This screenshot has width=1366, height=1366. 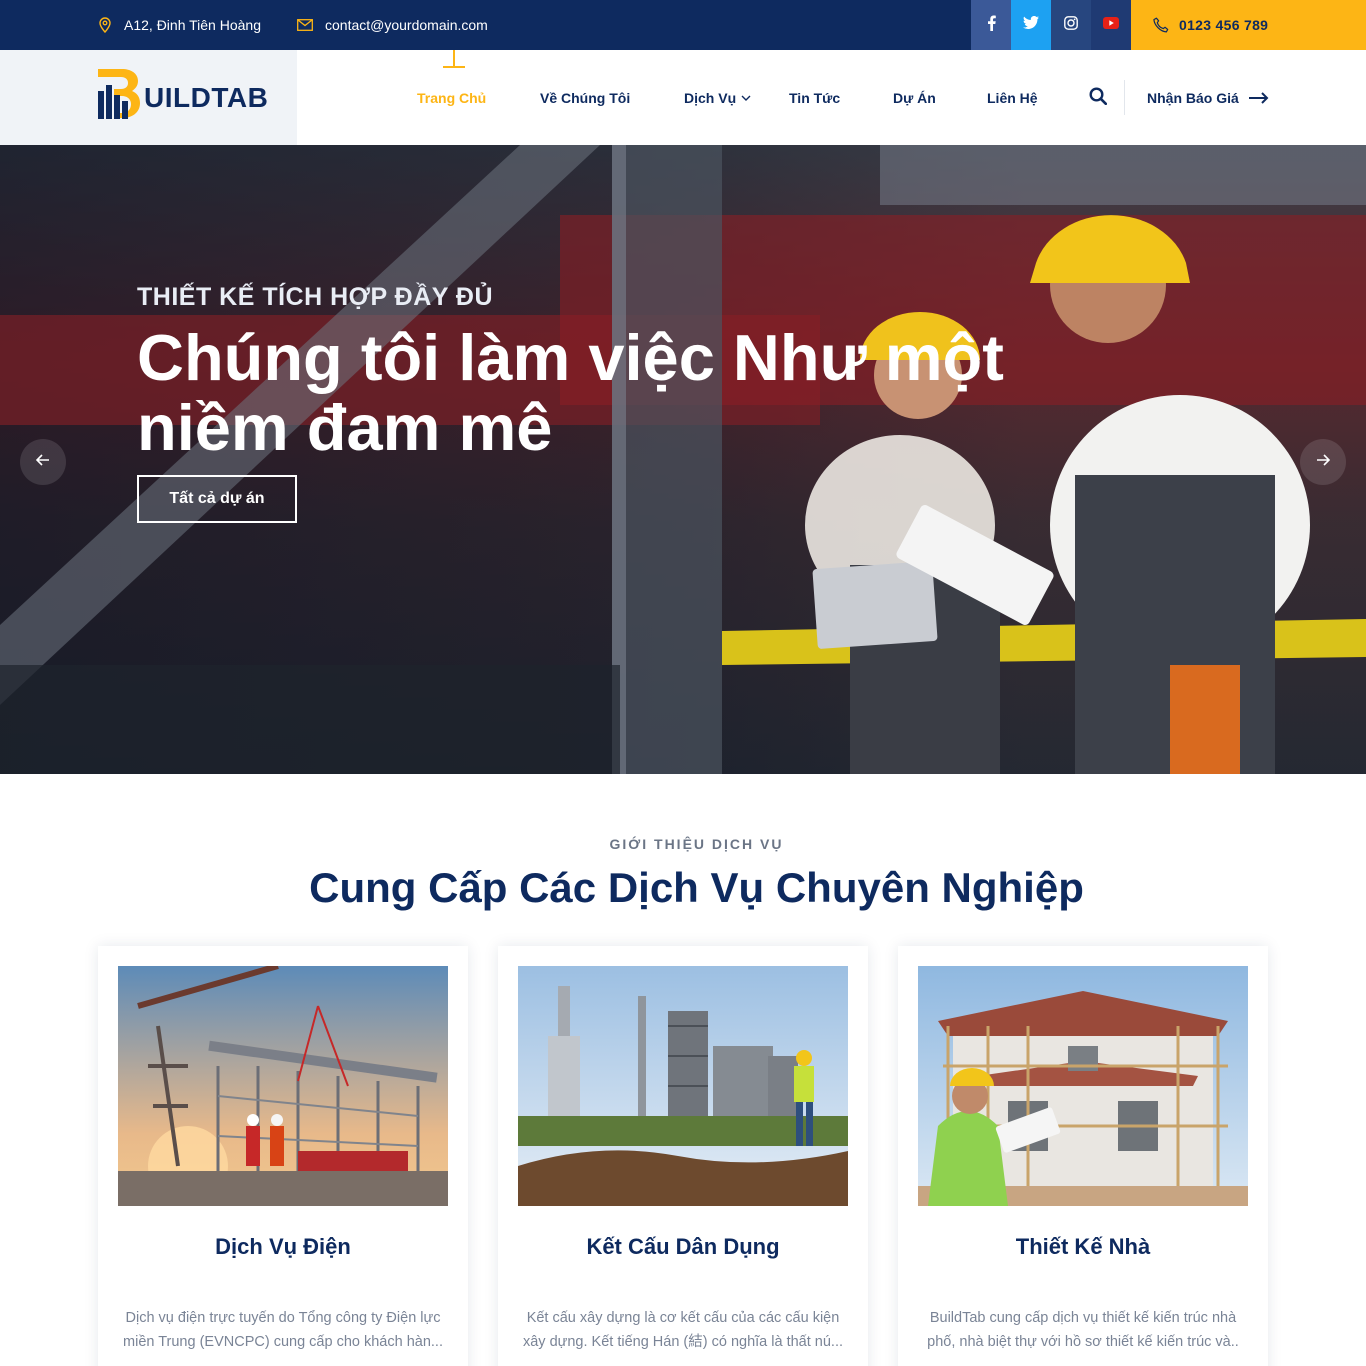 I want to click on location-pin-icon, so click(x=105, y=25).